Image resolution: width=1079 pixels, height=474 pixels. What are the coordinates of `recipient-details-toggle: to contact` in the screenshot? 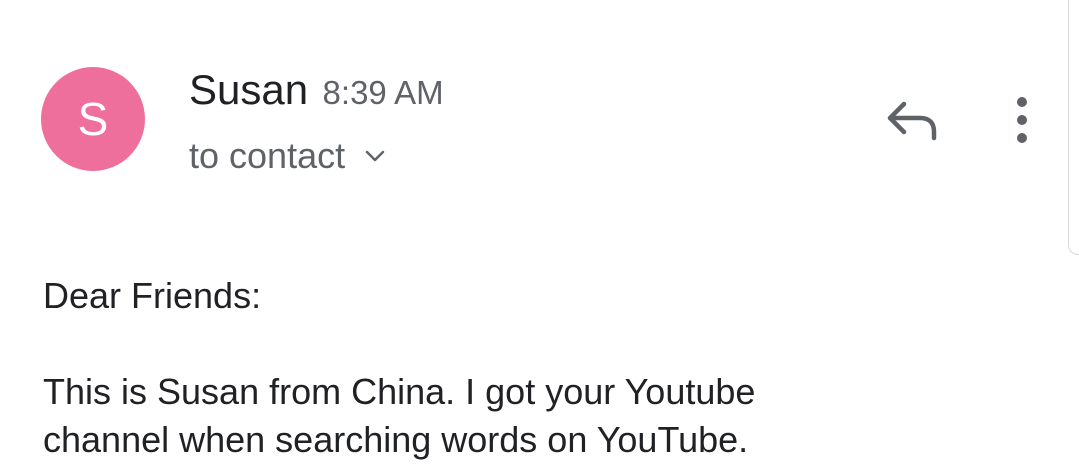 It's located at (288, 156).